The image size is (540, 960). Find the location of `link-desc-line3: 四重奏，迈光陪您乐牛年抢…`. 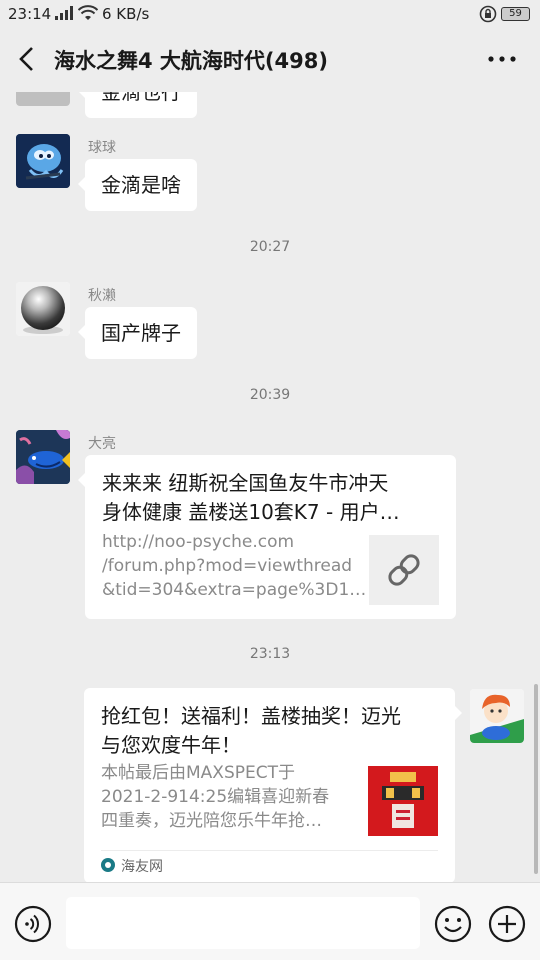

link-desc-line3: 四重奏，迈光陪您乐牛年抢… is located at coordinates (211, 821).